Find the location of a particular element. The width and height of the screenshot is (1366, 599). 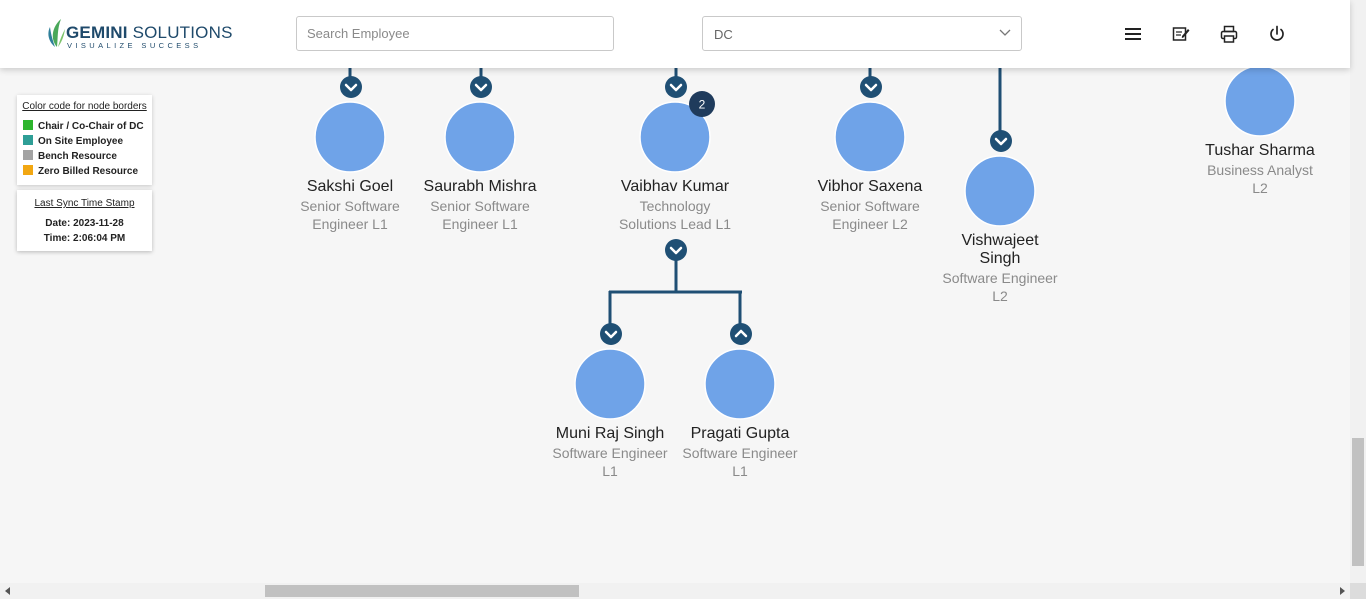

node-avatar-vibhor-saxena is located at coordinates (870, 137).